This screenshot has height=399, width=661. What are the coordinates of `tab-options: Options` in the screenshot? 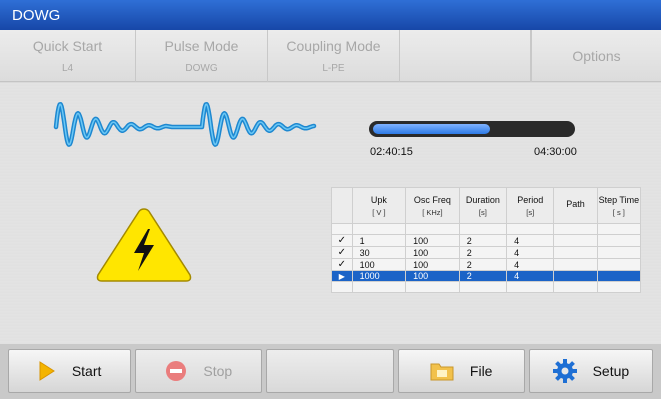 It's located at (596, 56).